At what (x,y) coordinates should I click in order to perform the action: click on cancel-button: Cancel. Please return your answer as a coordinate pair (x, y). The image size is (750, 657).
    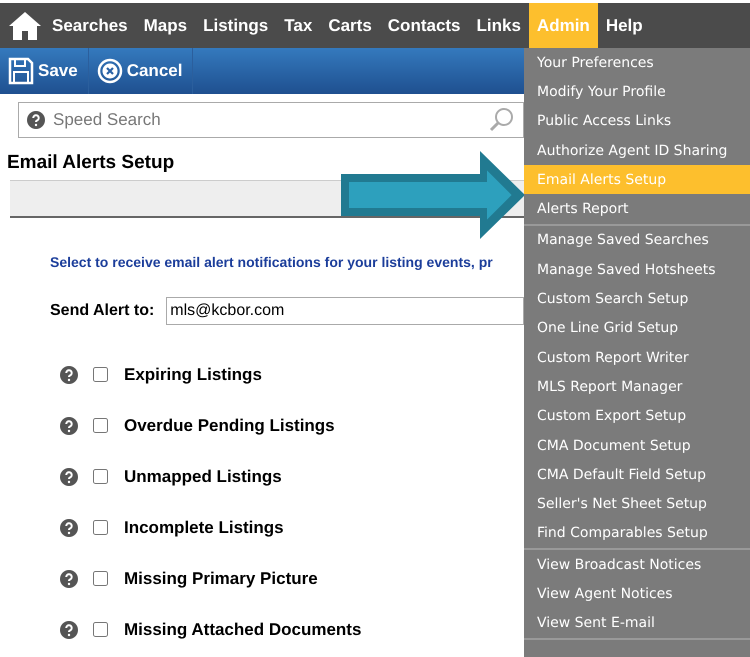
    Looking at the image, I should click on (141, 71).